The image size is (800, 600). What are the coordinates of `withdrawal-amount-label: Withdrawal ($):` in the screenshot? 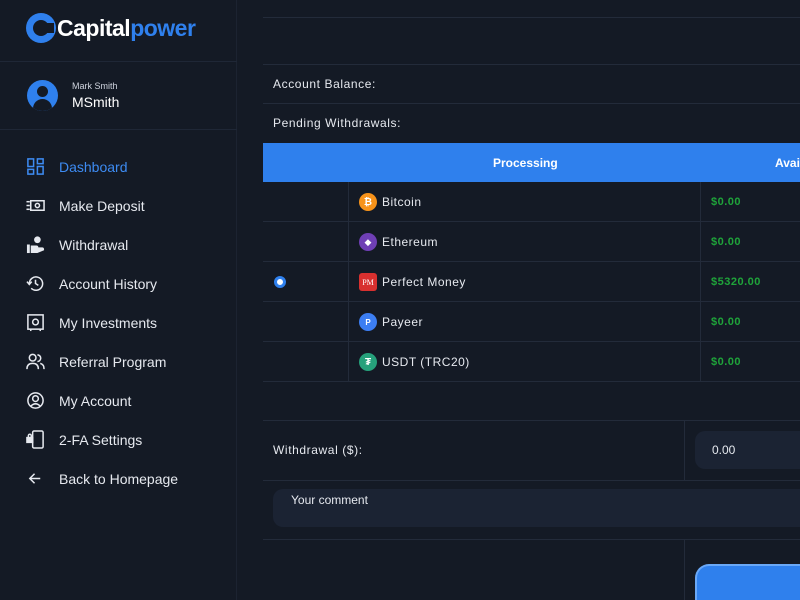 It's located at (318, 450).